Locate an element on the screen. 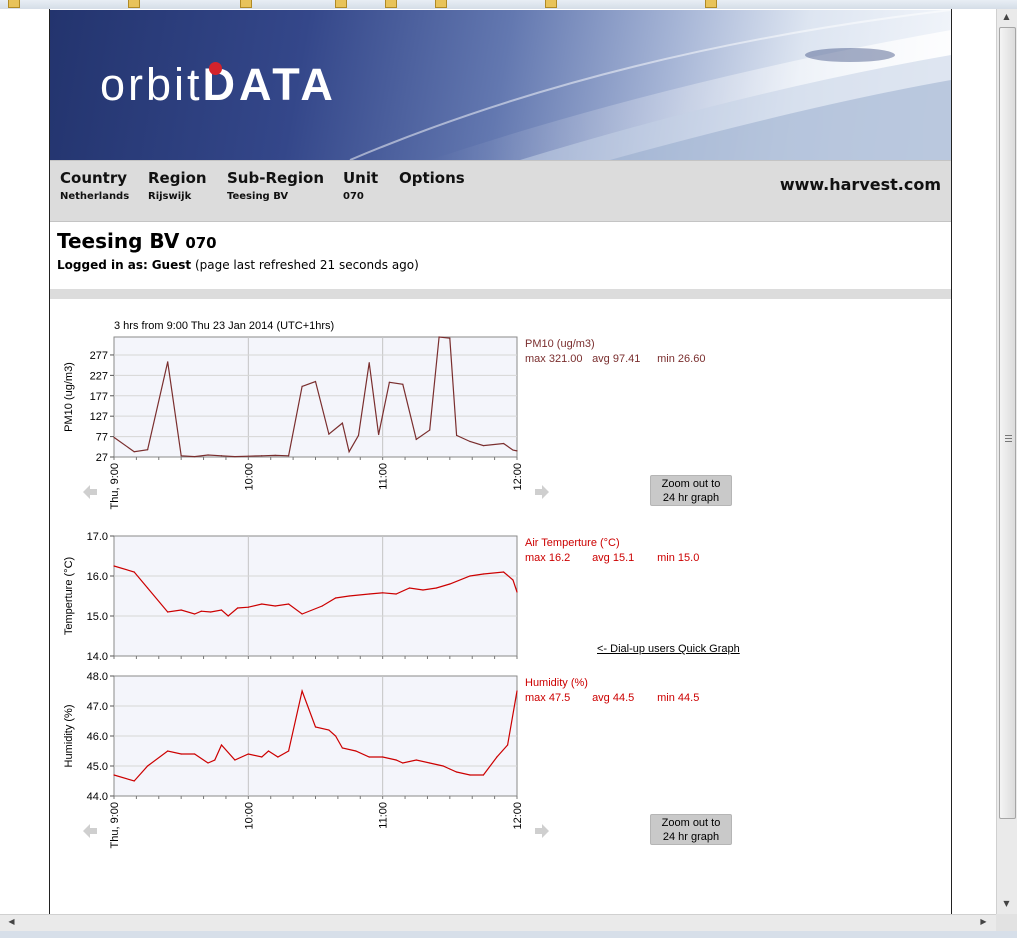 This screenshot has height=938, width=1017. scroll-up-arrow-icon: ▲ is located at coordinates (1006, 16).